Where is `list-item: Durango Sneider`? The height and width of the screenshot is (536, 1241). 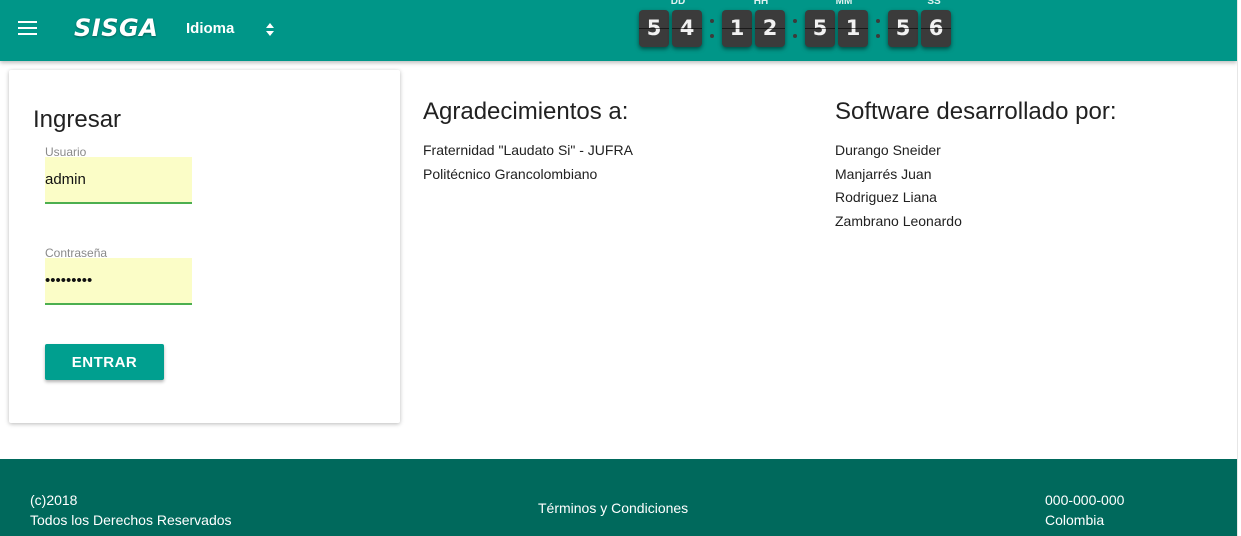 list-item: Durango Sneider is located at coordinates (888, 150).